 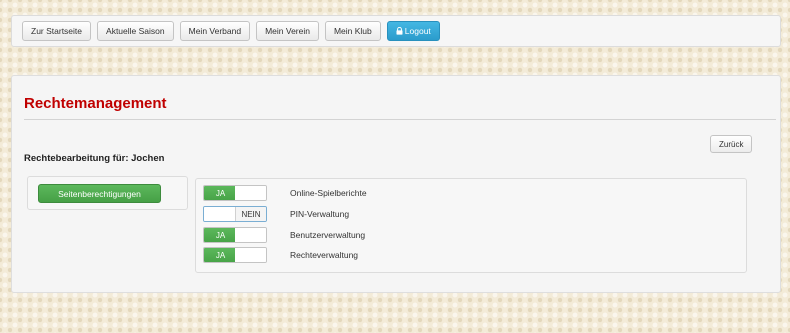 What do you see at coordinates (399, 31) in the screenshot?
I see `lock-icon` at bounding box center [399, 31].